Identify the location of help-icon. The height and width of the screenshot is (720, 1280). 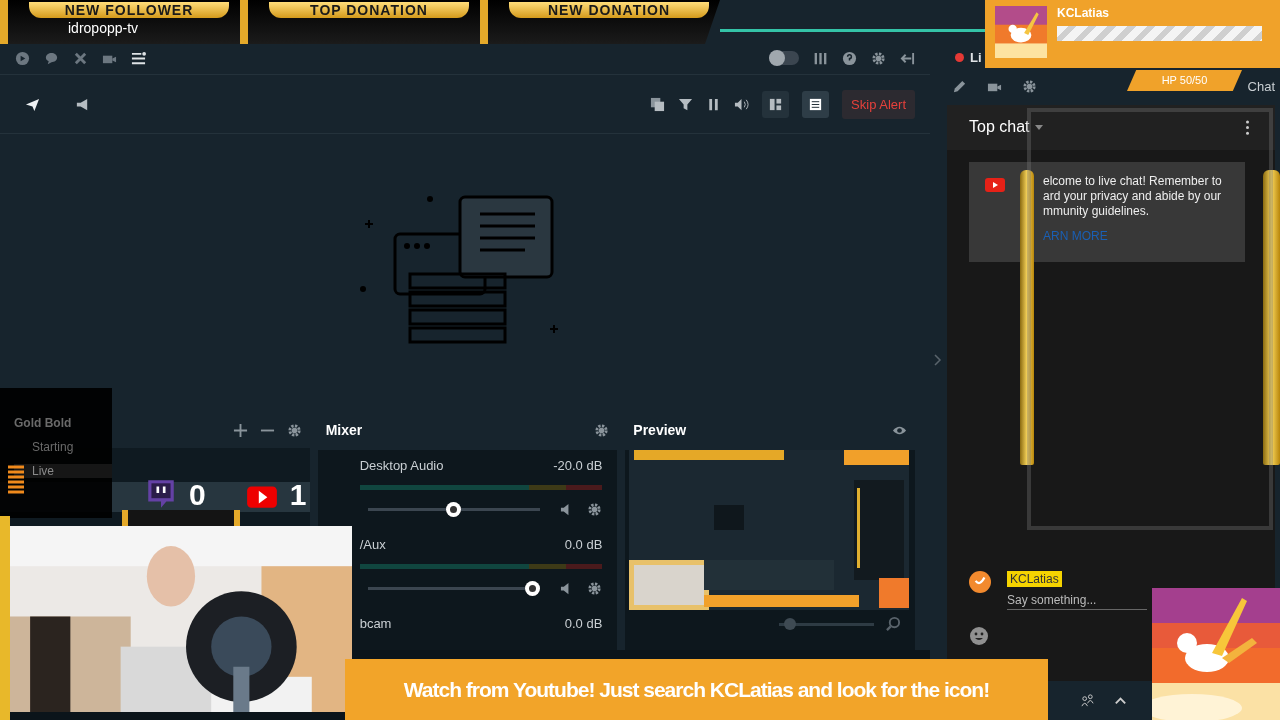
(849, 58).